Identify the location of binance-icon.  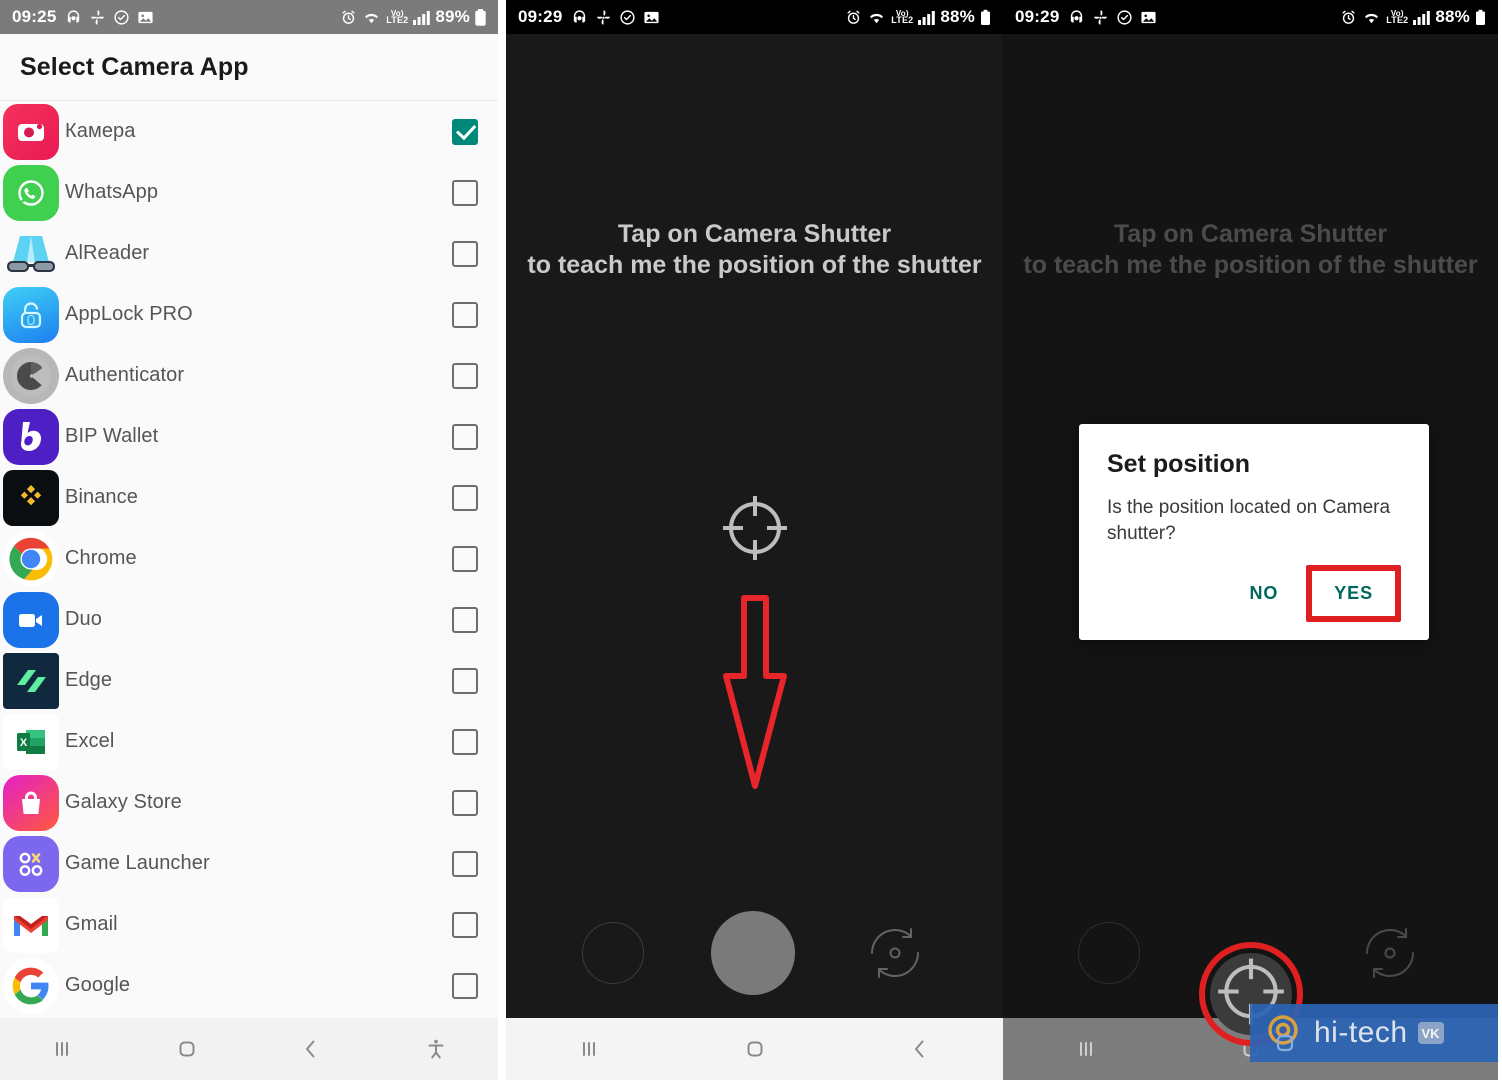
(31, 497).